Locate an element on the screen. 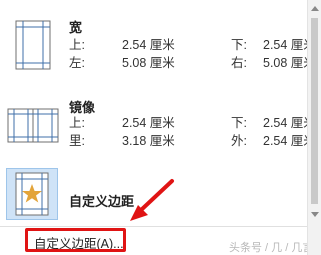  star-page-icon is located at coordinates (32, 194).